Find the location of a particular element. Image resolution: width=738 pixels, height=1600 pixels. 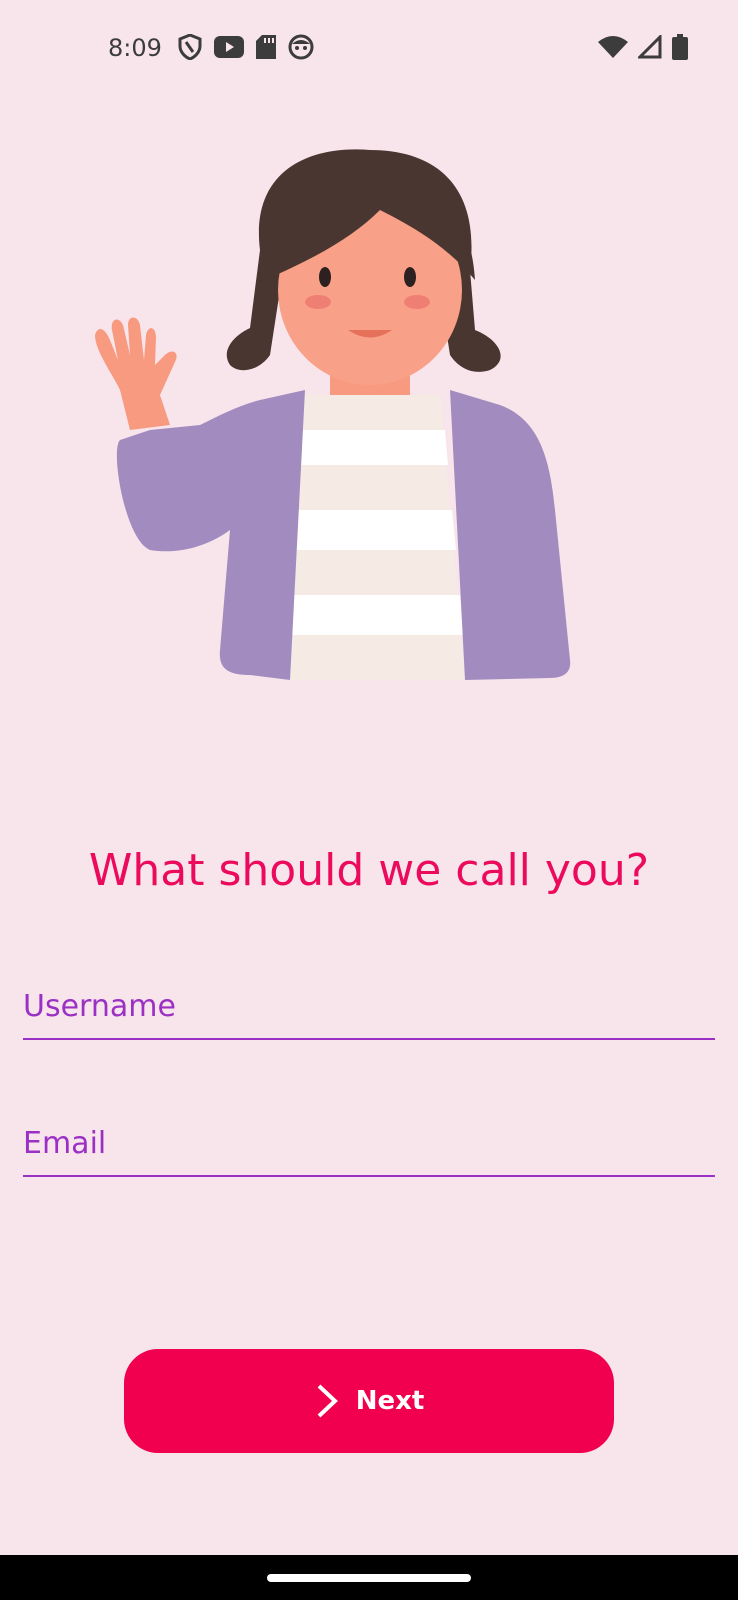

username-input is located at coordinates (369, 997).